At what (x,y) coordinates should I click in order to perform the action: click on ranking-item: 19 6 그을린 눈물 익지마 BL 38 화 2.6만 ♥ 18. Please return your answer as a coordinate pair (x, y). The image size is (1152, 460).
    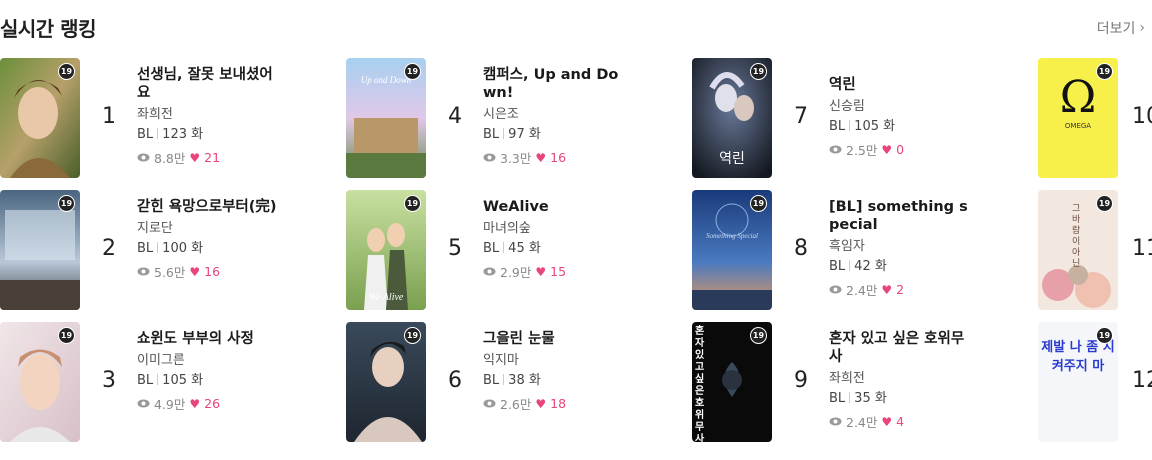
    Looking at the image, I should click on (516, 382).